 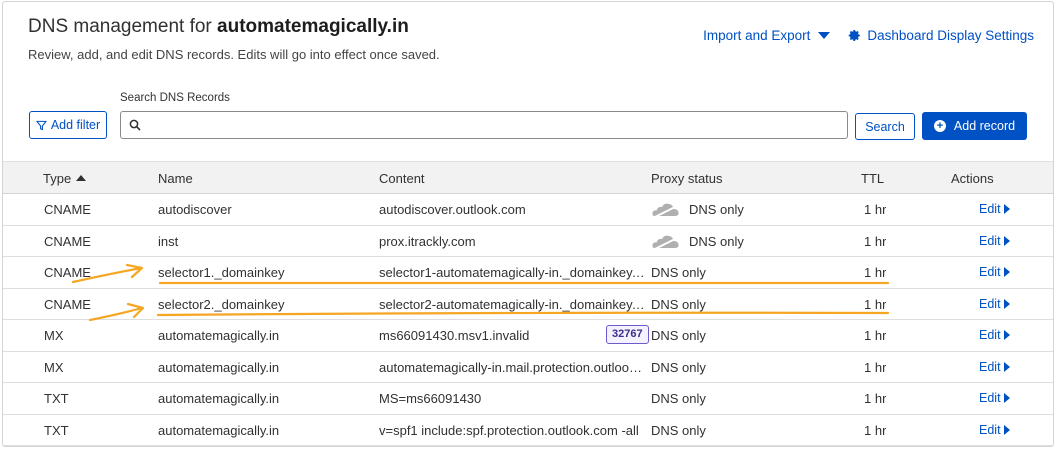 I want to click on column-header-type: Type, so click(x=65, y=178).